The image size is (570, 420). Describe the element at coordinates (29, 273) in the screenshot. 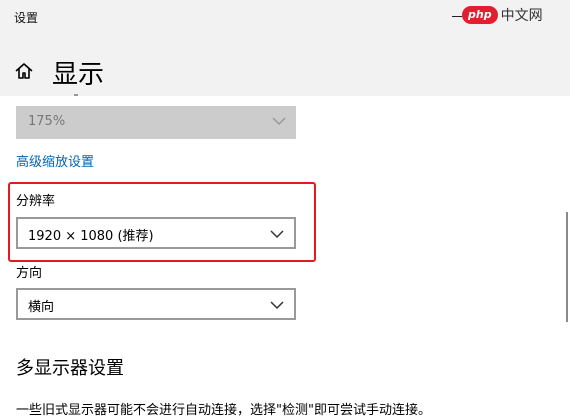

I see `orientation-label: 方向` at that location.